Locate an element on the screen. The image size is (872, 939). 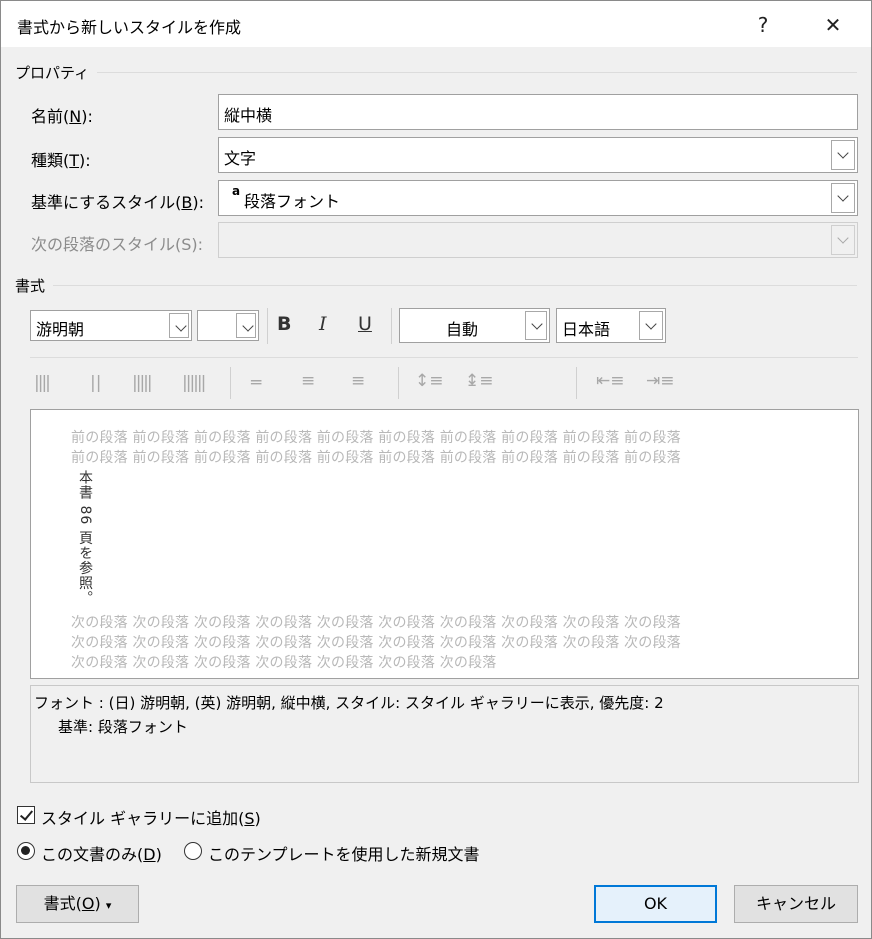
type-select: 文字 is located at coordinates (538, 155).